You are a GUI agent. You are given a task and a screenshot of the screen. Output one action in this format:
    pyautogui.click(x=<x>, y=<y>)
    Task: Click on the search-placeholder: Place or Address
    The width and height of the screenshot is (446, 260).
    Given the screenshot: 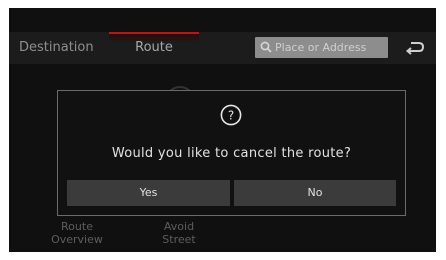 What is the action you would take?
    pyautogui.click(x=321, y=47)
    